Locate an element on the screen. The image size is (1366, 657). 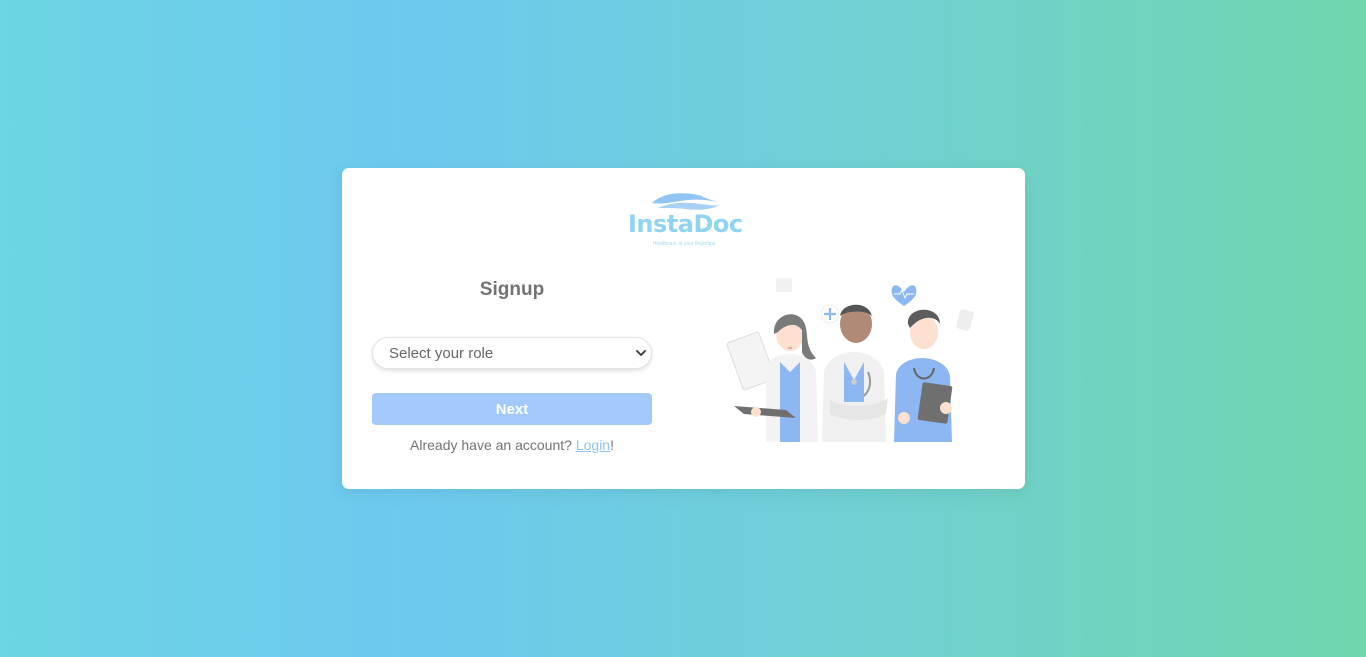
male-nurse is located at coordinates (923, 375).